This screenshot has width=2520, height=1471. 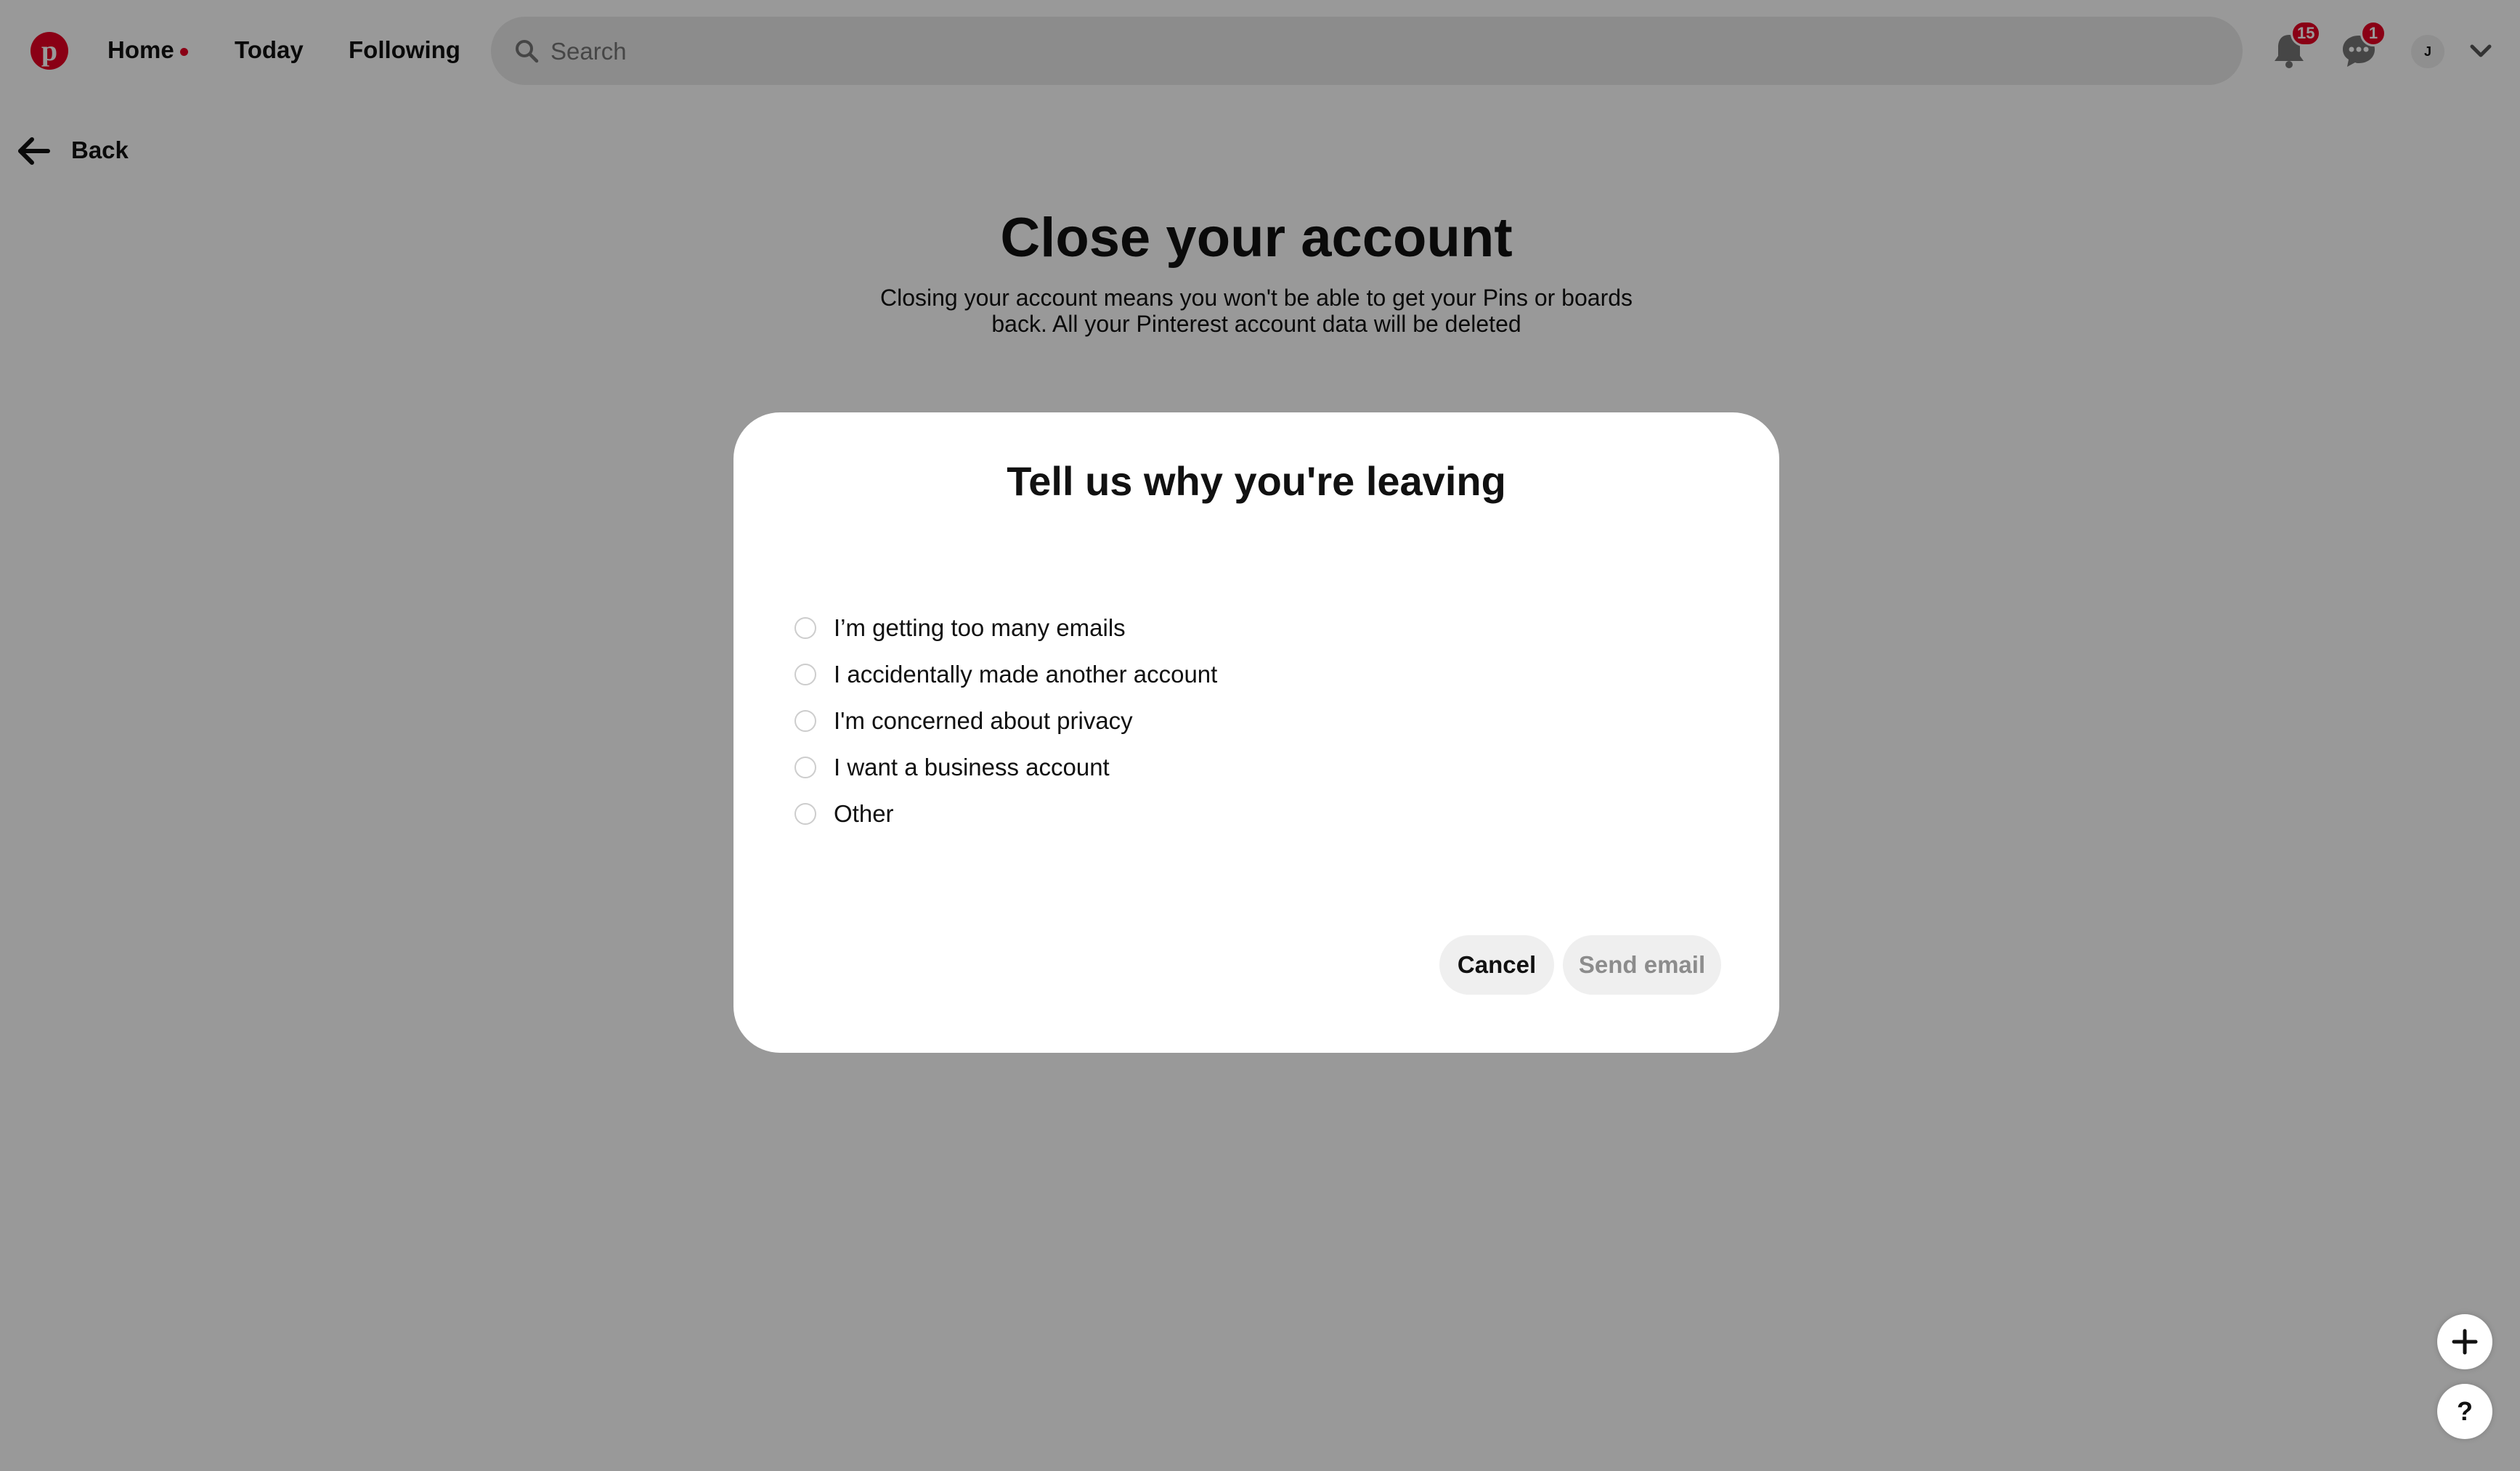 I want to click on option-label: I'm concerned about privacy, so click(x=983, y=720).